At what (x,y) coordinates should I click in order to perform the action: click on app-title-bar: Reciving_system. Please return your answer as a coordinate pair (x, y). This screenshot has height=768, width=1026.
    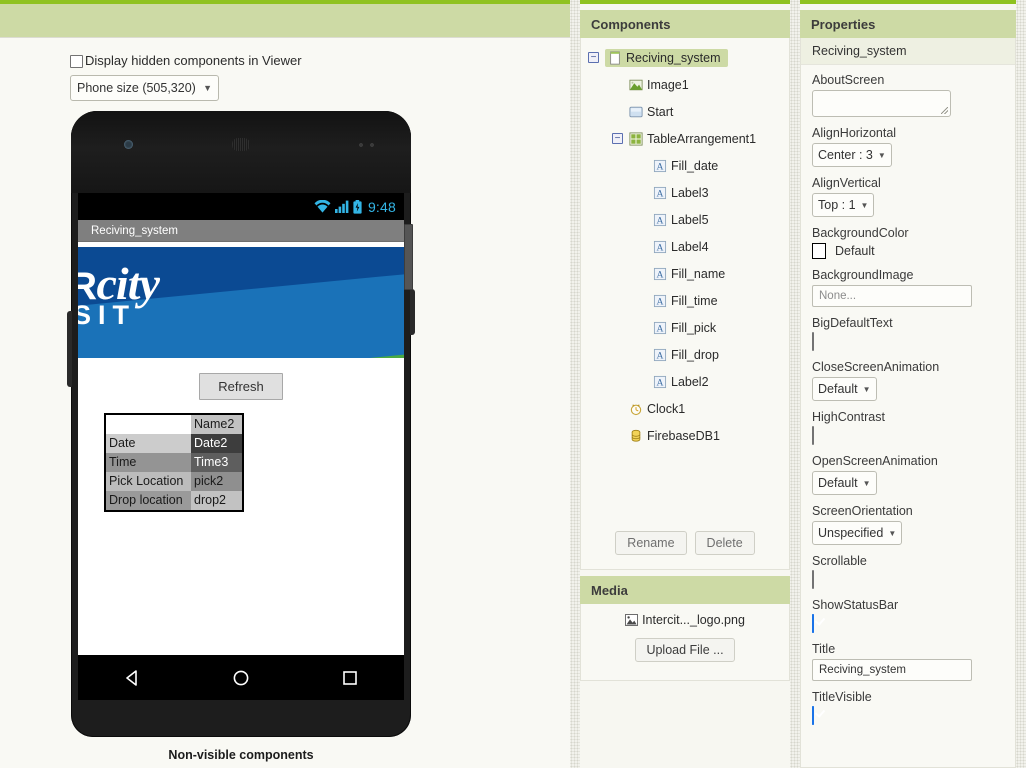
    Looking at the image, I should click on (241, 231).